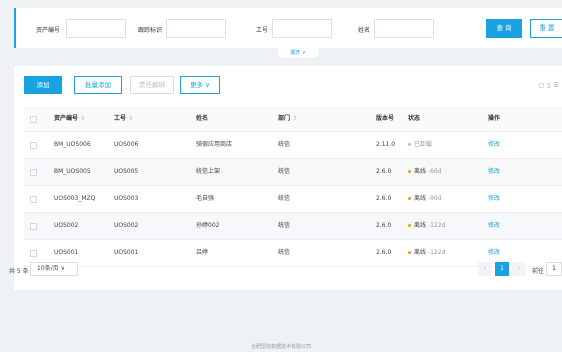  I want to click on select-all-checkbox, so click(33, 119).